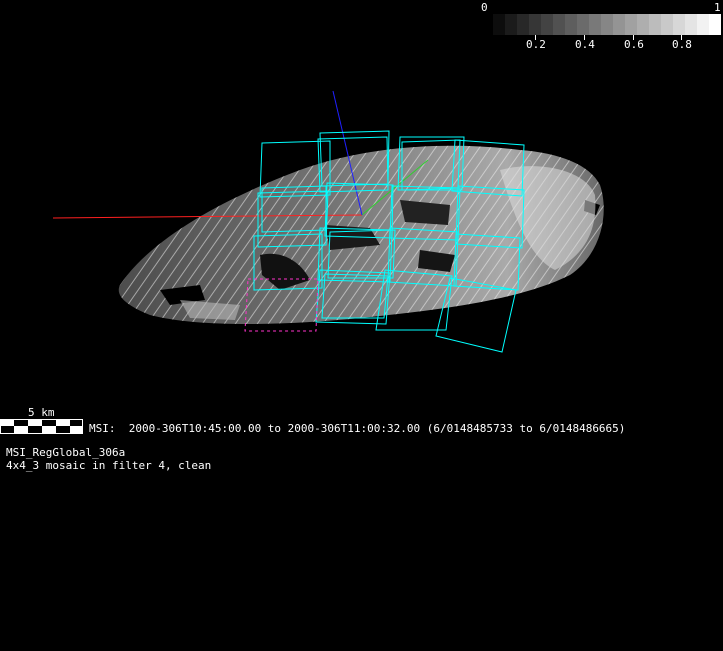  What do you see at coordinates (585, 44) in the screenshot?
I see `colorbar-tick-label: 0.4` at bounding box center [585, 44].